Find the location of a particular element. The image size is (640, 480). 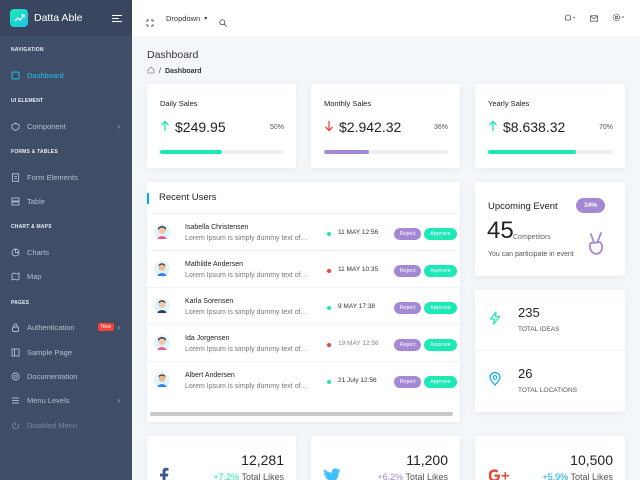

nav-caption-ui-element: UI ELEMENT is located at coordinates (27, 101).